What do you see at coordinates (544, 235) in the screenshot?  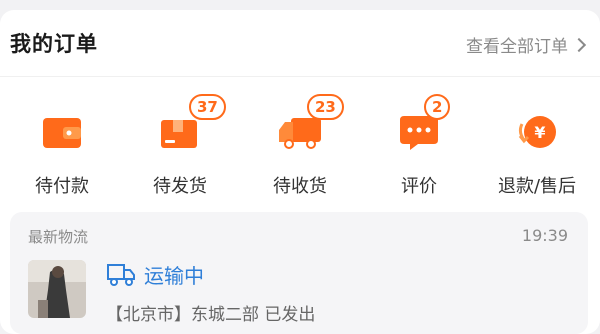 I see `logistics-time: 19:39` at bounding box center [544, 235].